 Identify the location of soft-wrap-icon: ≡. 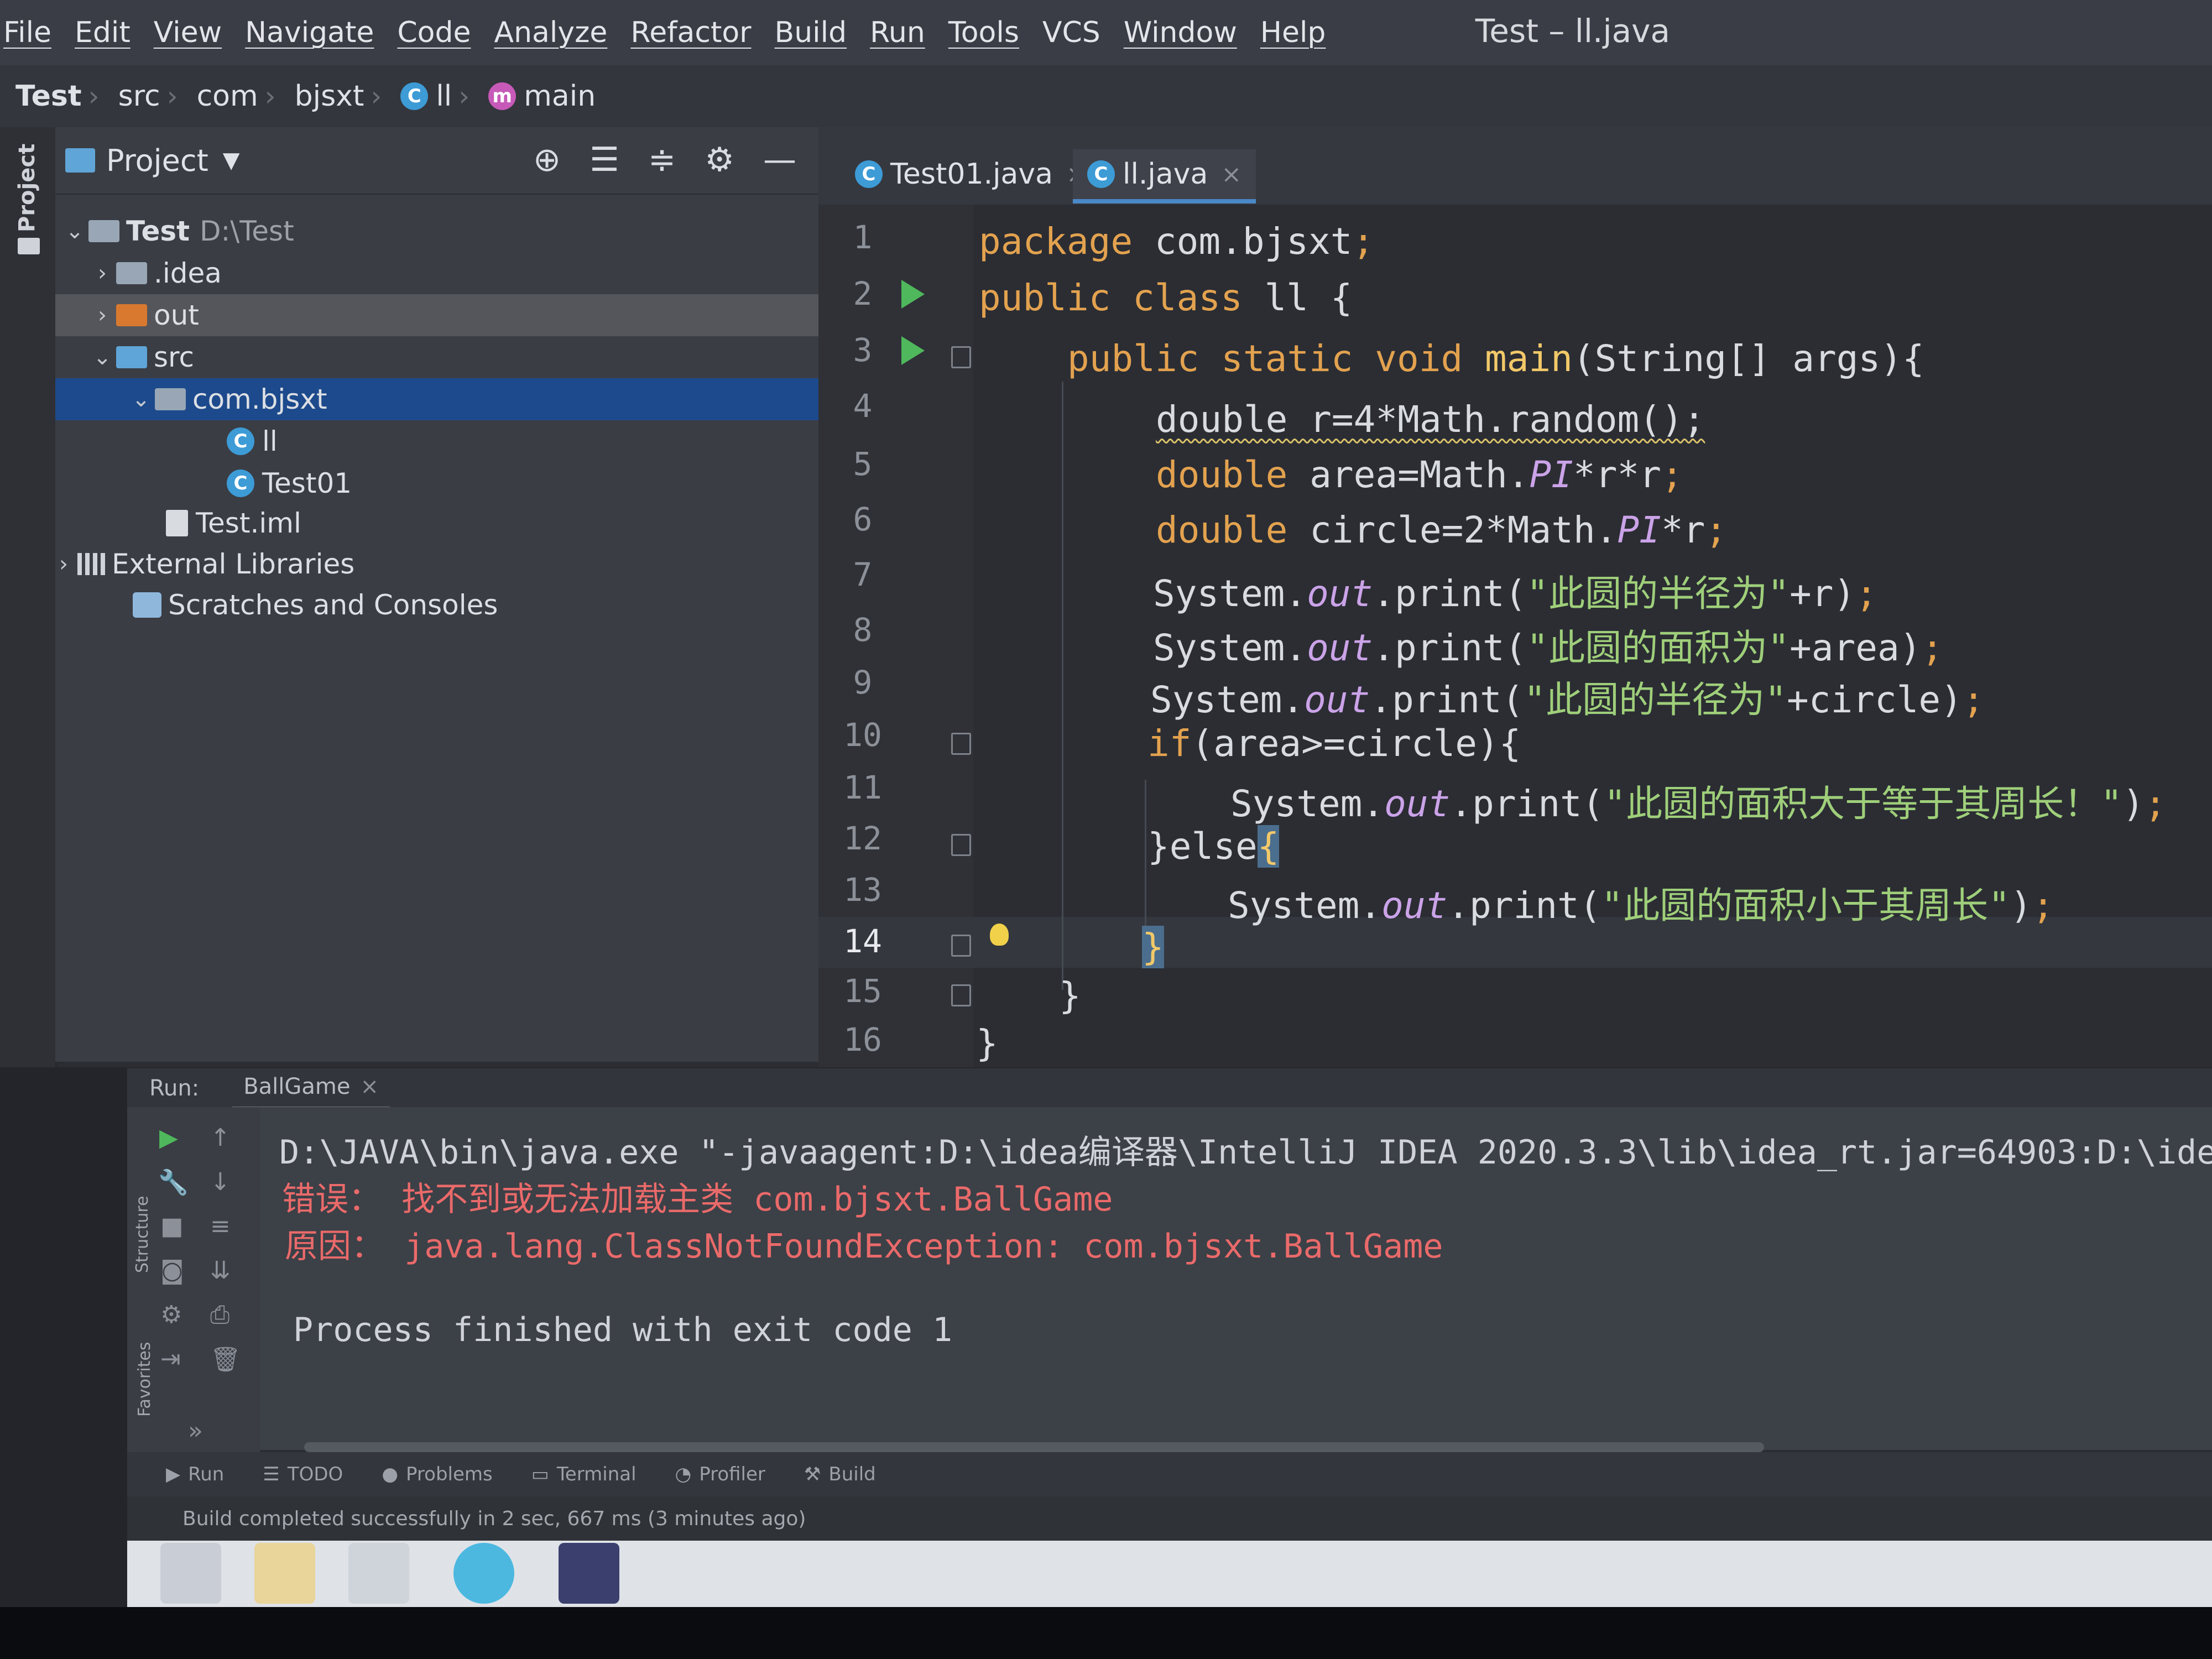
(221, 1226).